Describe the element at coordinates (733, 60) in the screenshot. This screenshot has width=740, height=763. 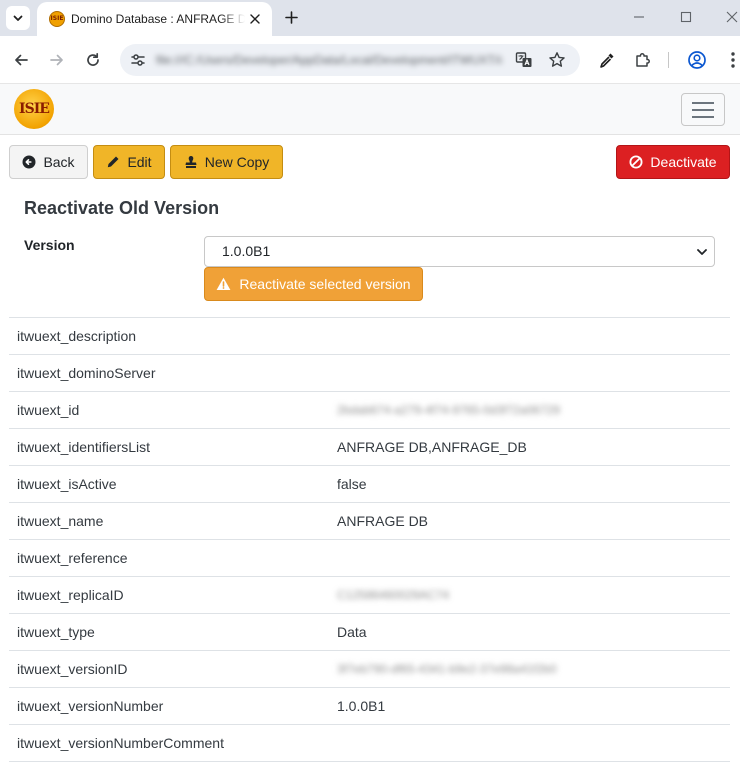
I see `more-vert-icon` at that location.